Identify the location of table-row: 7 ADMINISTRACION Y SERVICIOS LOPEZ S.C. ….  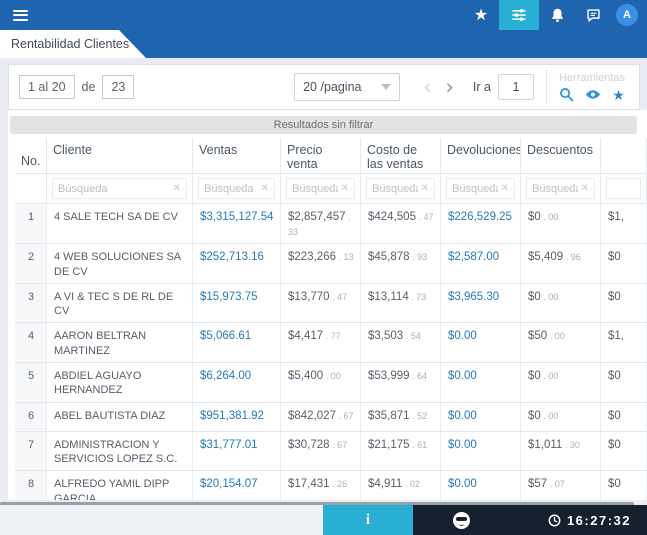
(331, 451).